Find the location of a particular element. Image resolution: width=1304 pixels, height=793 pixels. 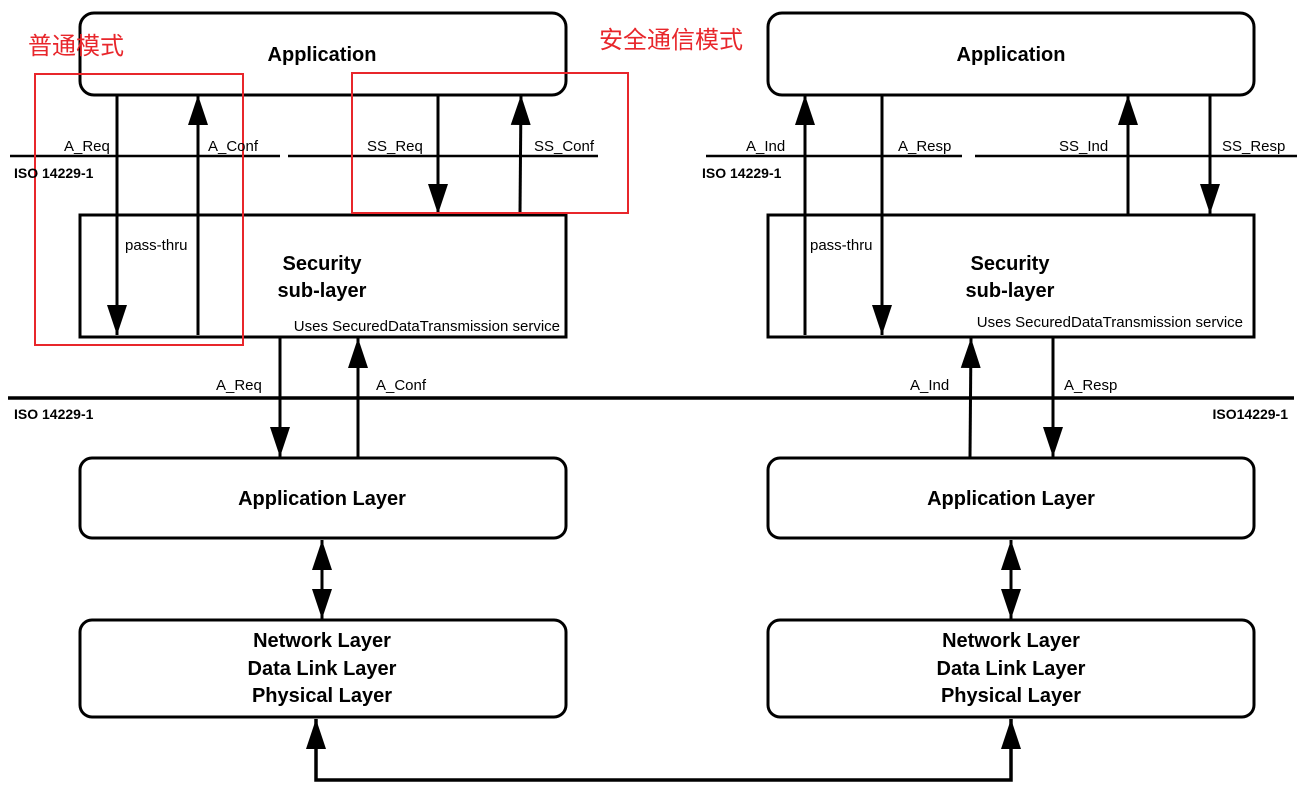

ss-resp-label: SS_Resp is located at coordinates (1253, 146).